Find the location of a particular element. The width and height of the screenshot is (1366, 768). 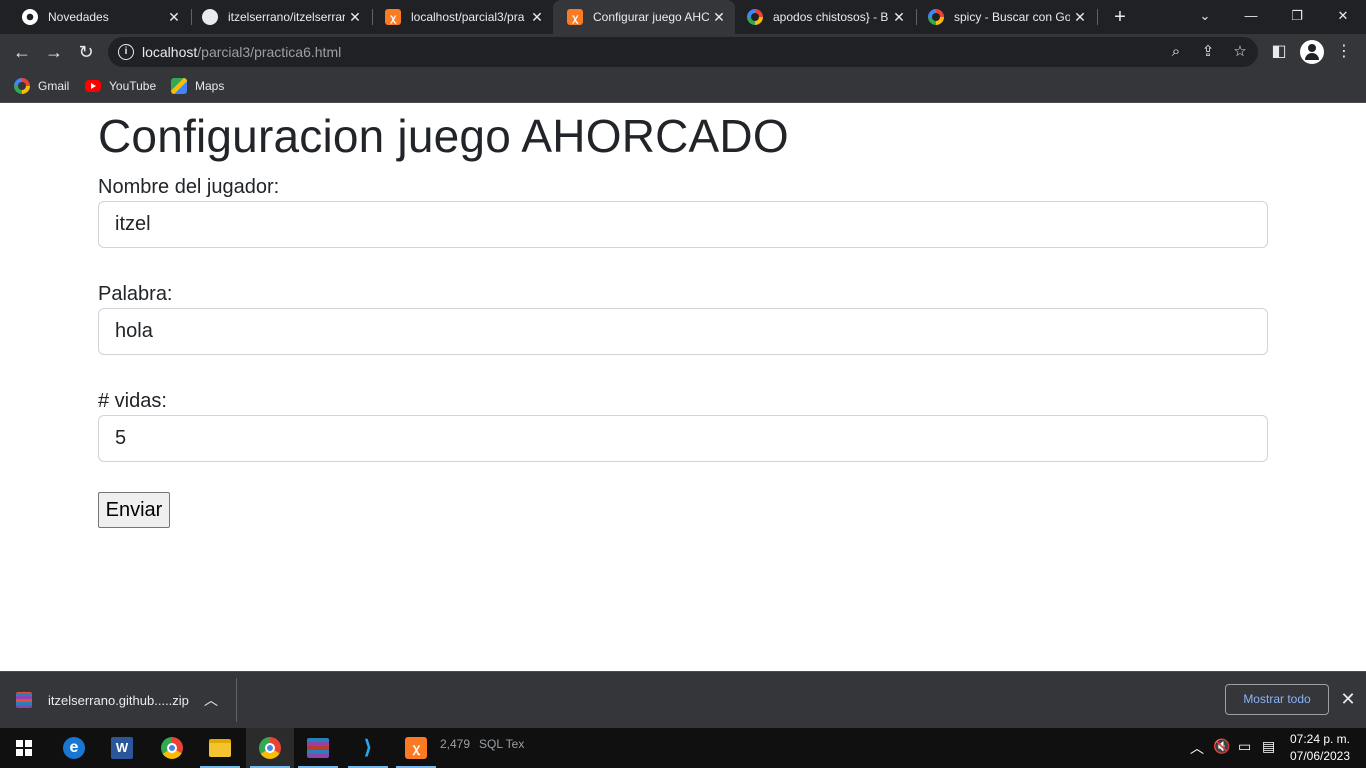

background-text: SQL Tex is located at coordinates (502, 744).